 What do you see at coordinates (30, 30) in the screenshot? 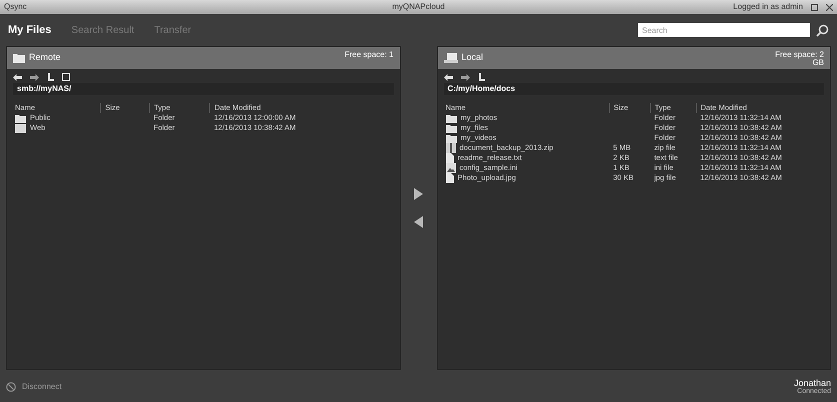
I see `tab: My Files` at bounding box center [30, 30].